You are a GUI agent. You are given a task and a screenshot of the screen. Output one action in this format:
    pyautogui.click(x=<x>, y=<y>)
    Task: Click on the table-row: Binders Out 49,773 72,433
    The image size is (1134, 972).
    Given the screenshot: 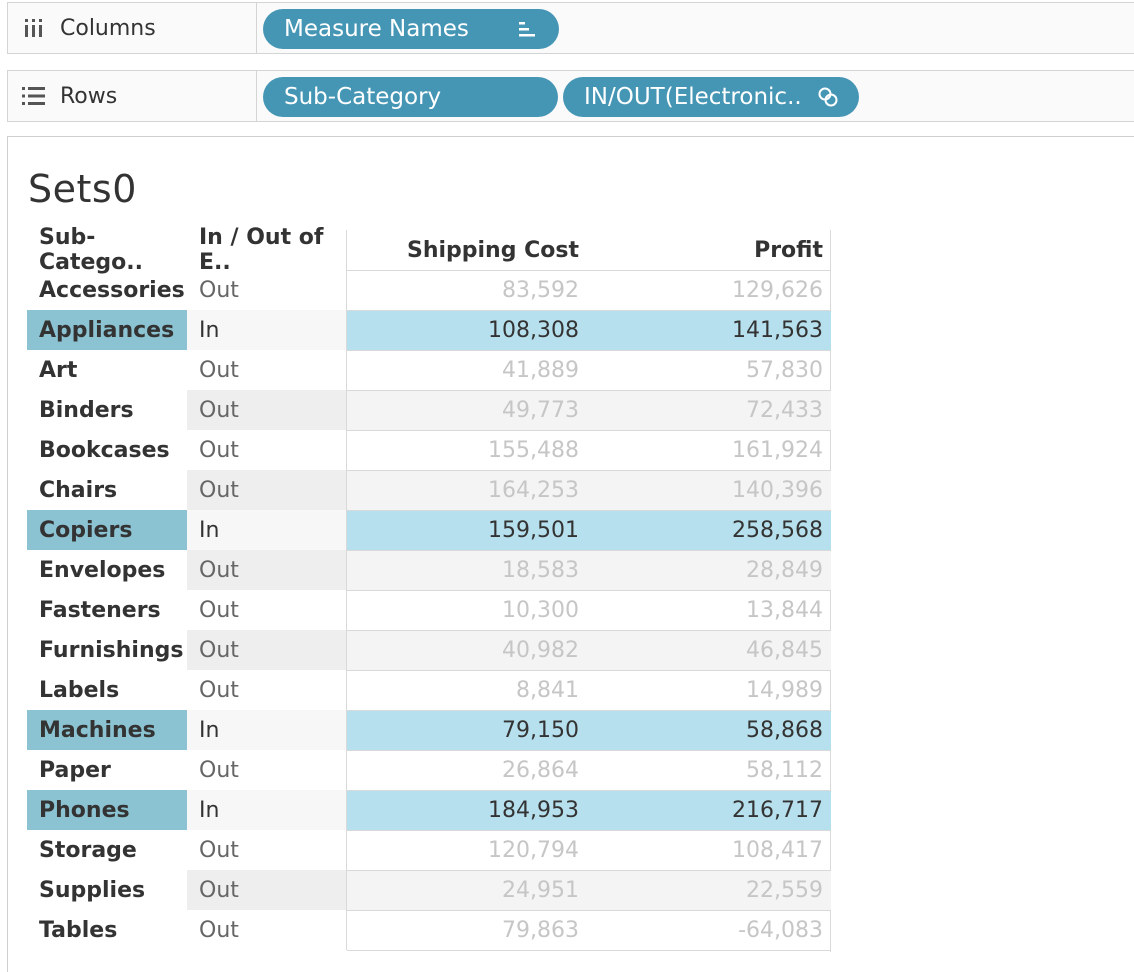 What is the action you would take?
    pyautogui.click(x=429, y=410)
    